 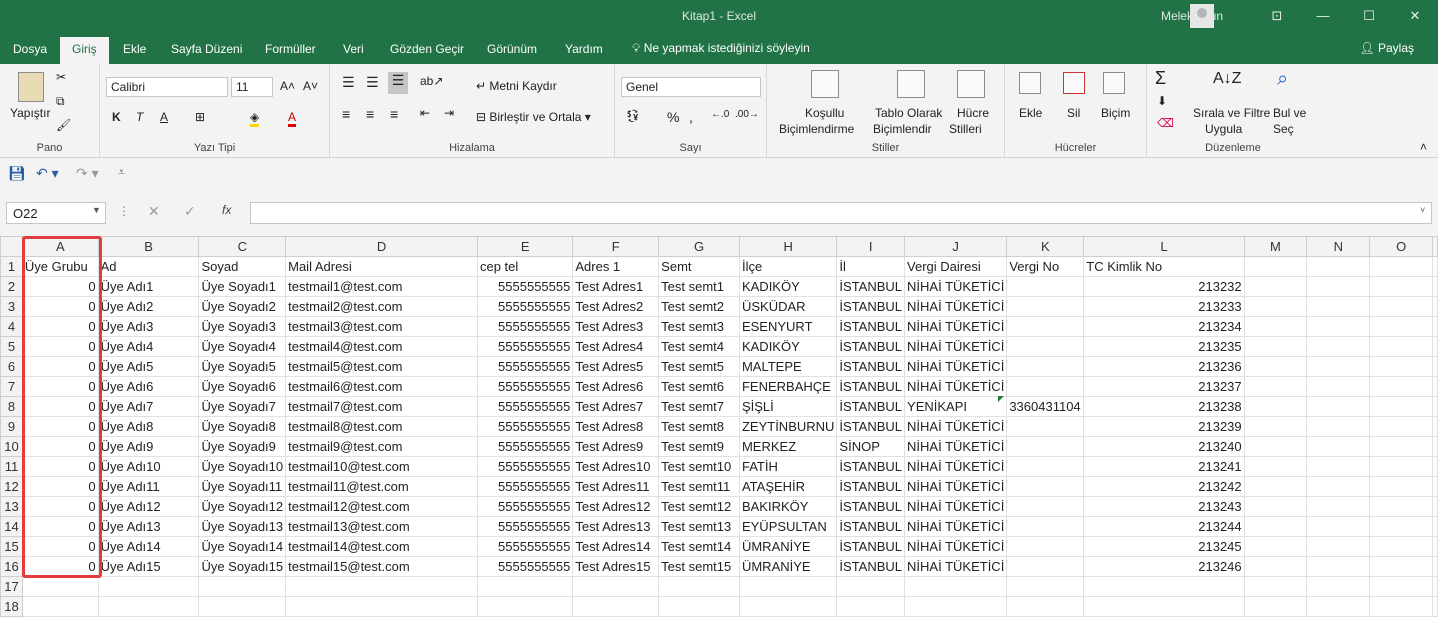 I want to click on row-header: 17, so click(x=11, y=586).